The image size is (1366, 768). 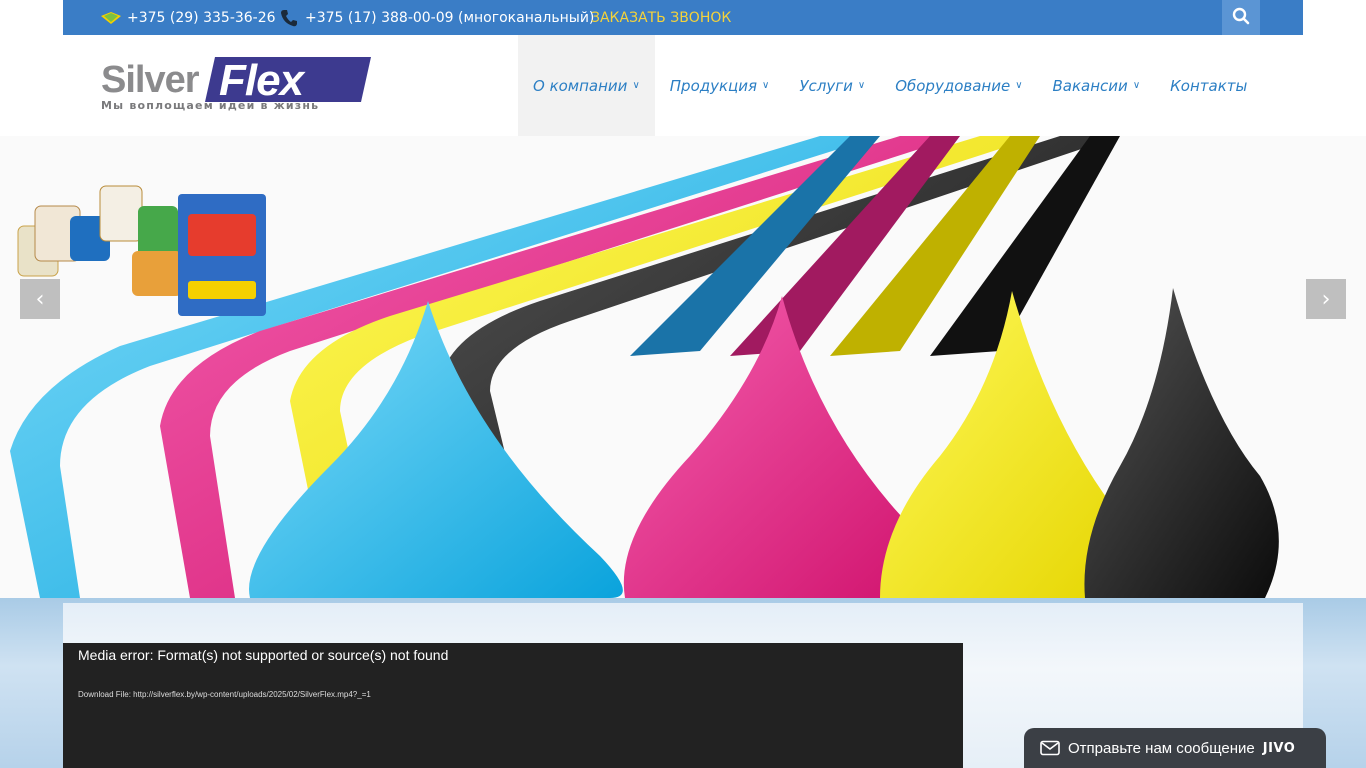 I want to click on nav-item-vacancies: Вакансии ∨, so click(x=1097, y=85).